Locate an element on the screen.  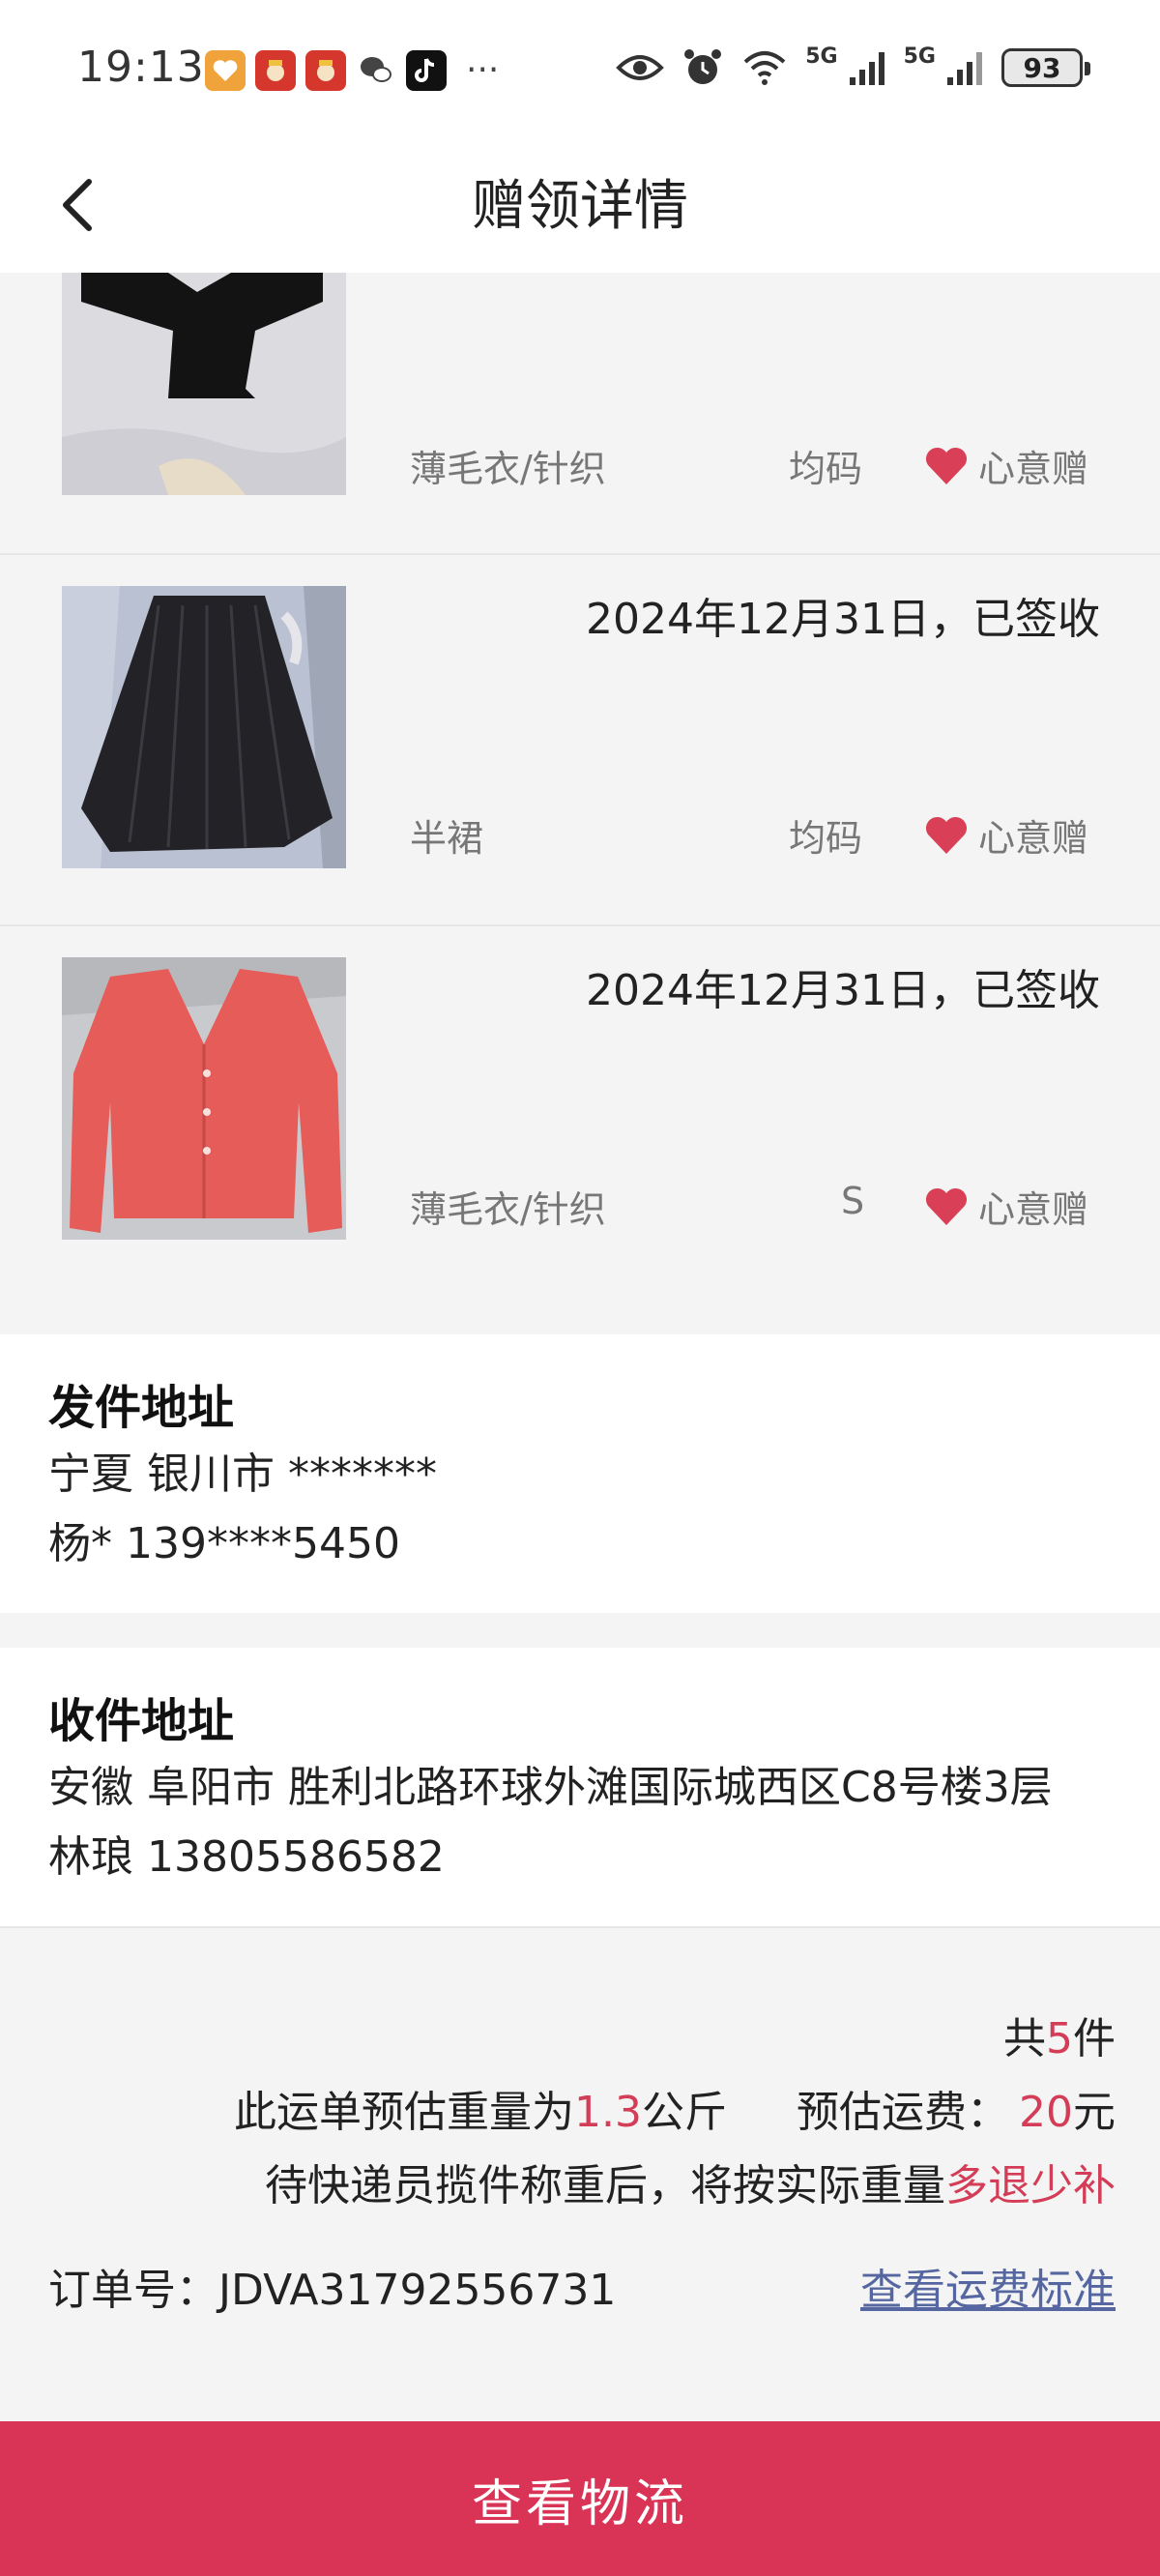
note-highlight: 多退少补 is located at coordinates (1030, 2185).